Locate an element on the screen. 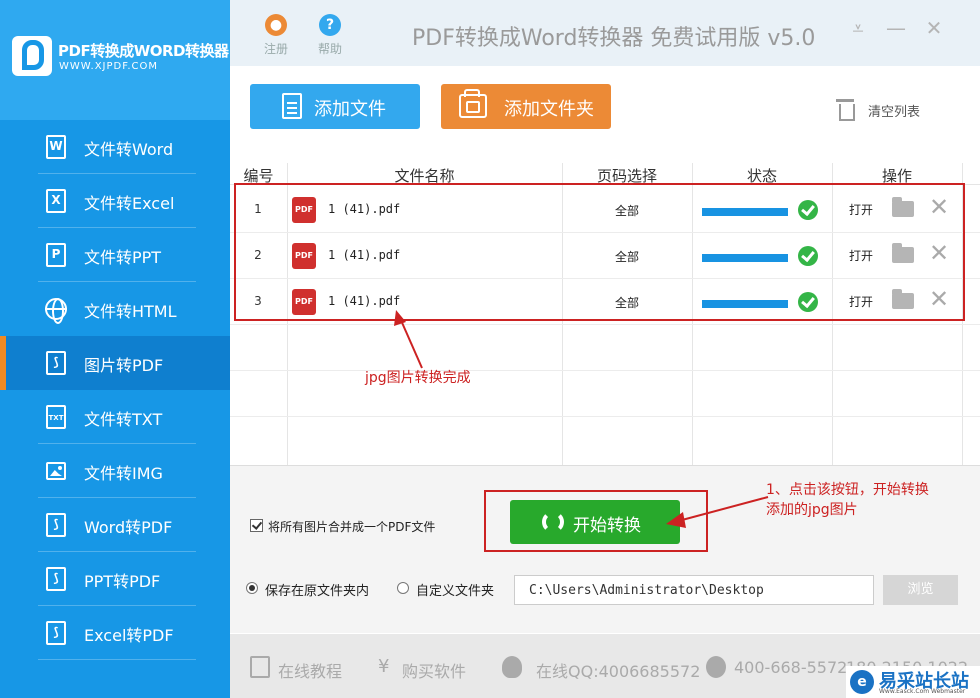 Image resolution: width=980 pixels, height=698 pixels. output-path-input is located at coordinates (694, 590).